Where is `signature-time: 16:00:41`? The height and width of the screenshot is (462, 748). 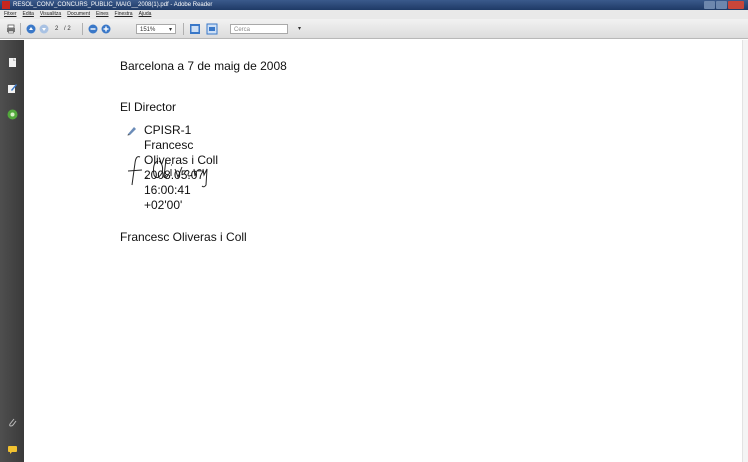 signature-time: 16:00:41 is located at coordinates (167, 190).